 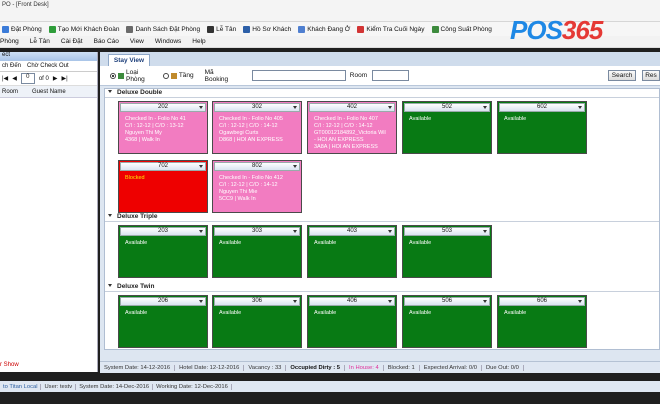 I want to click on room-number: 302, so click(x=257, y=107).